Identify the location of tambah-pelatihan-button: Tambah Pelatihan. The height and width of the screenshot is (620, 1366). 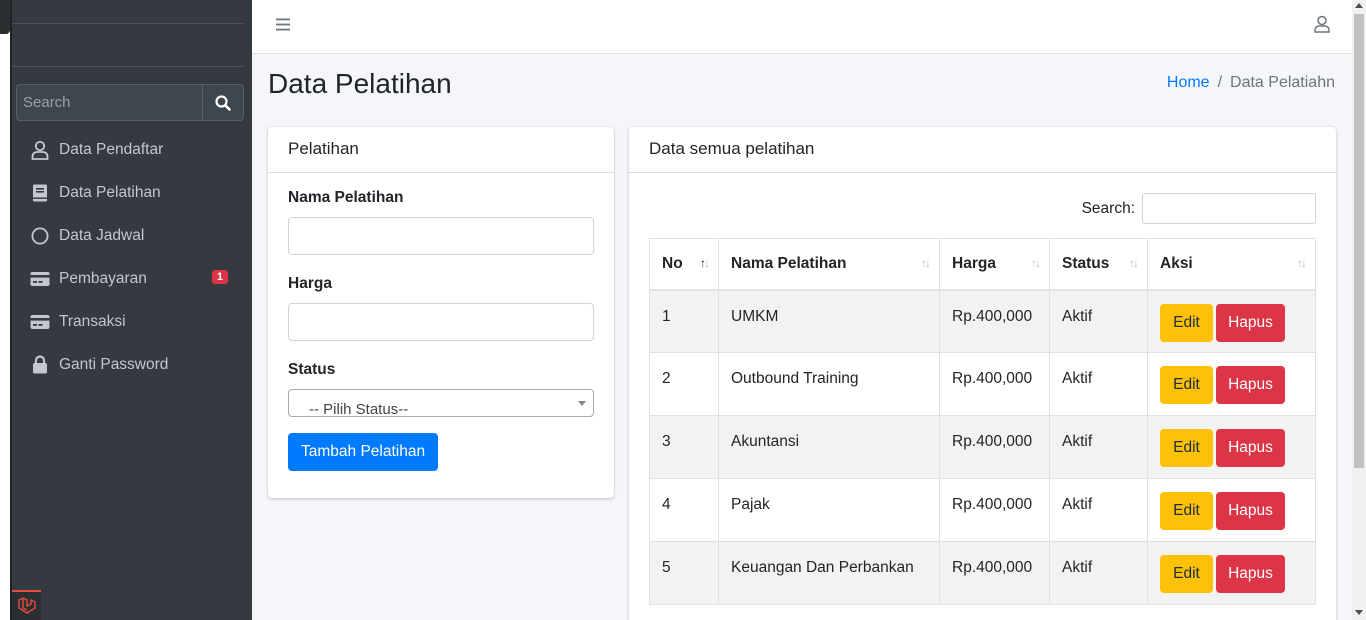
(363, 452).